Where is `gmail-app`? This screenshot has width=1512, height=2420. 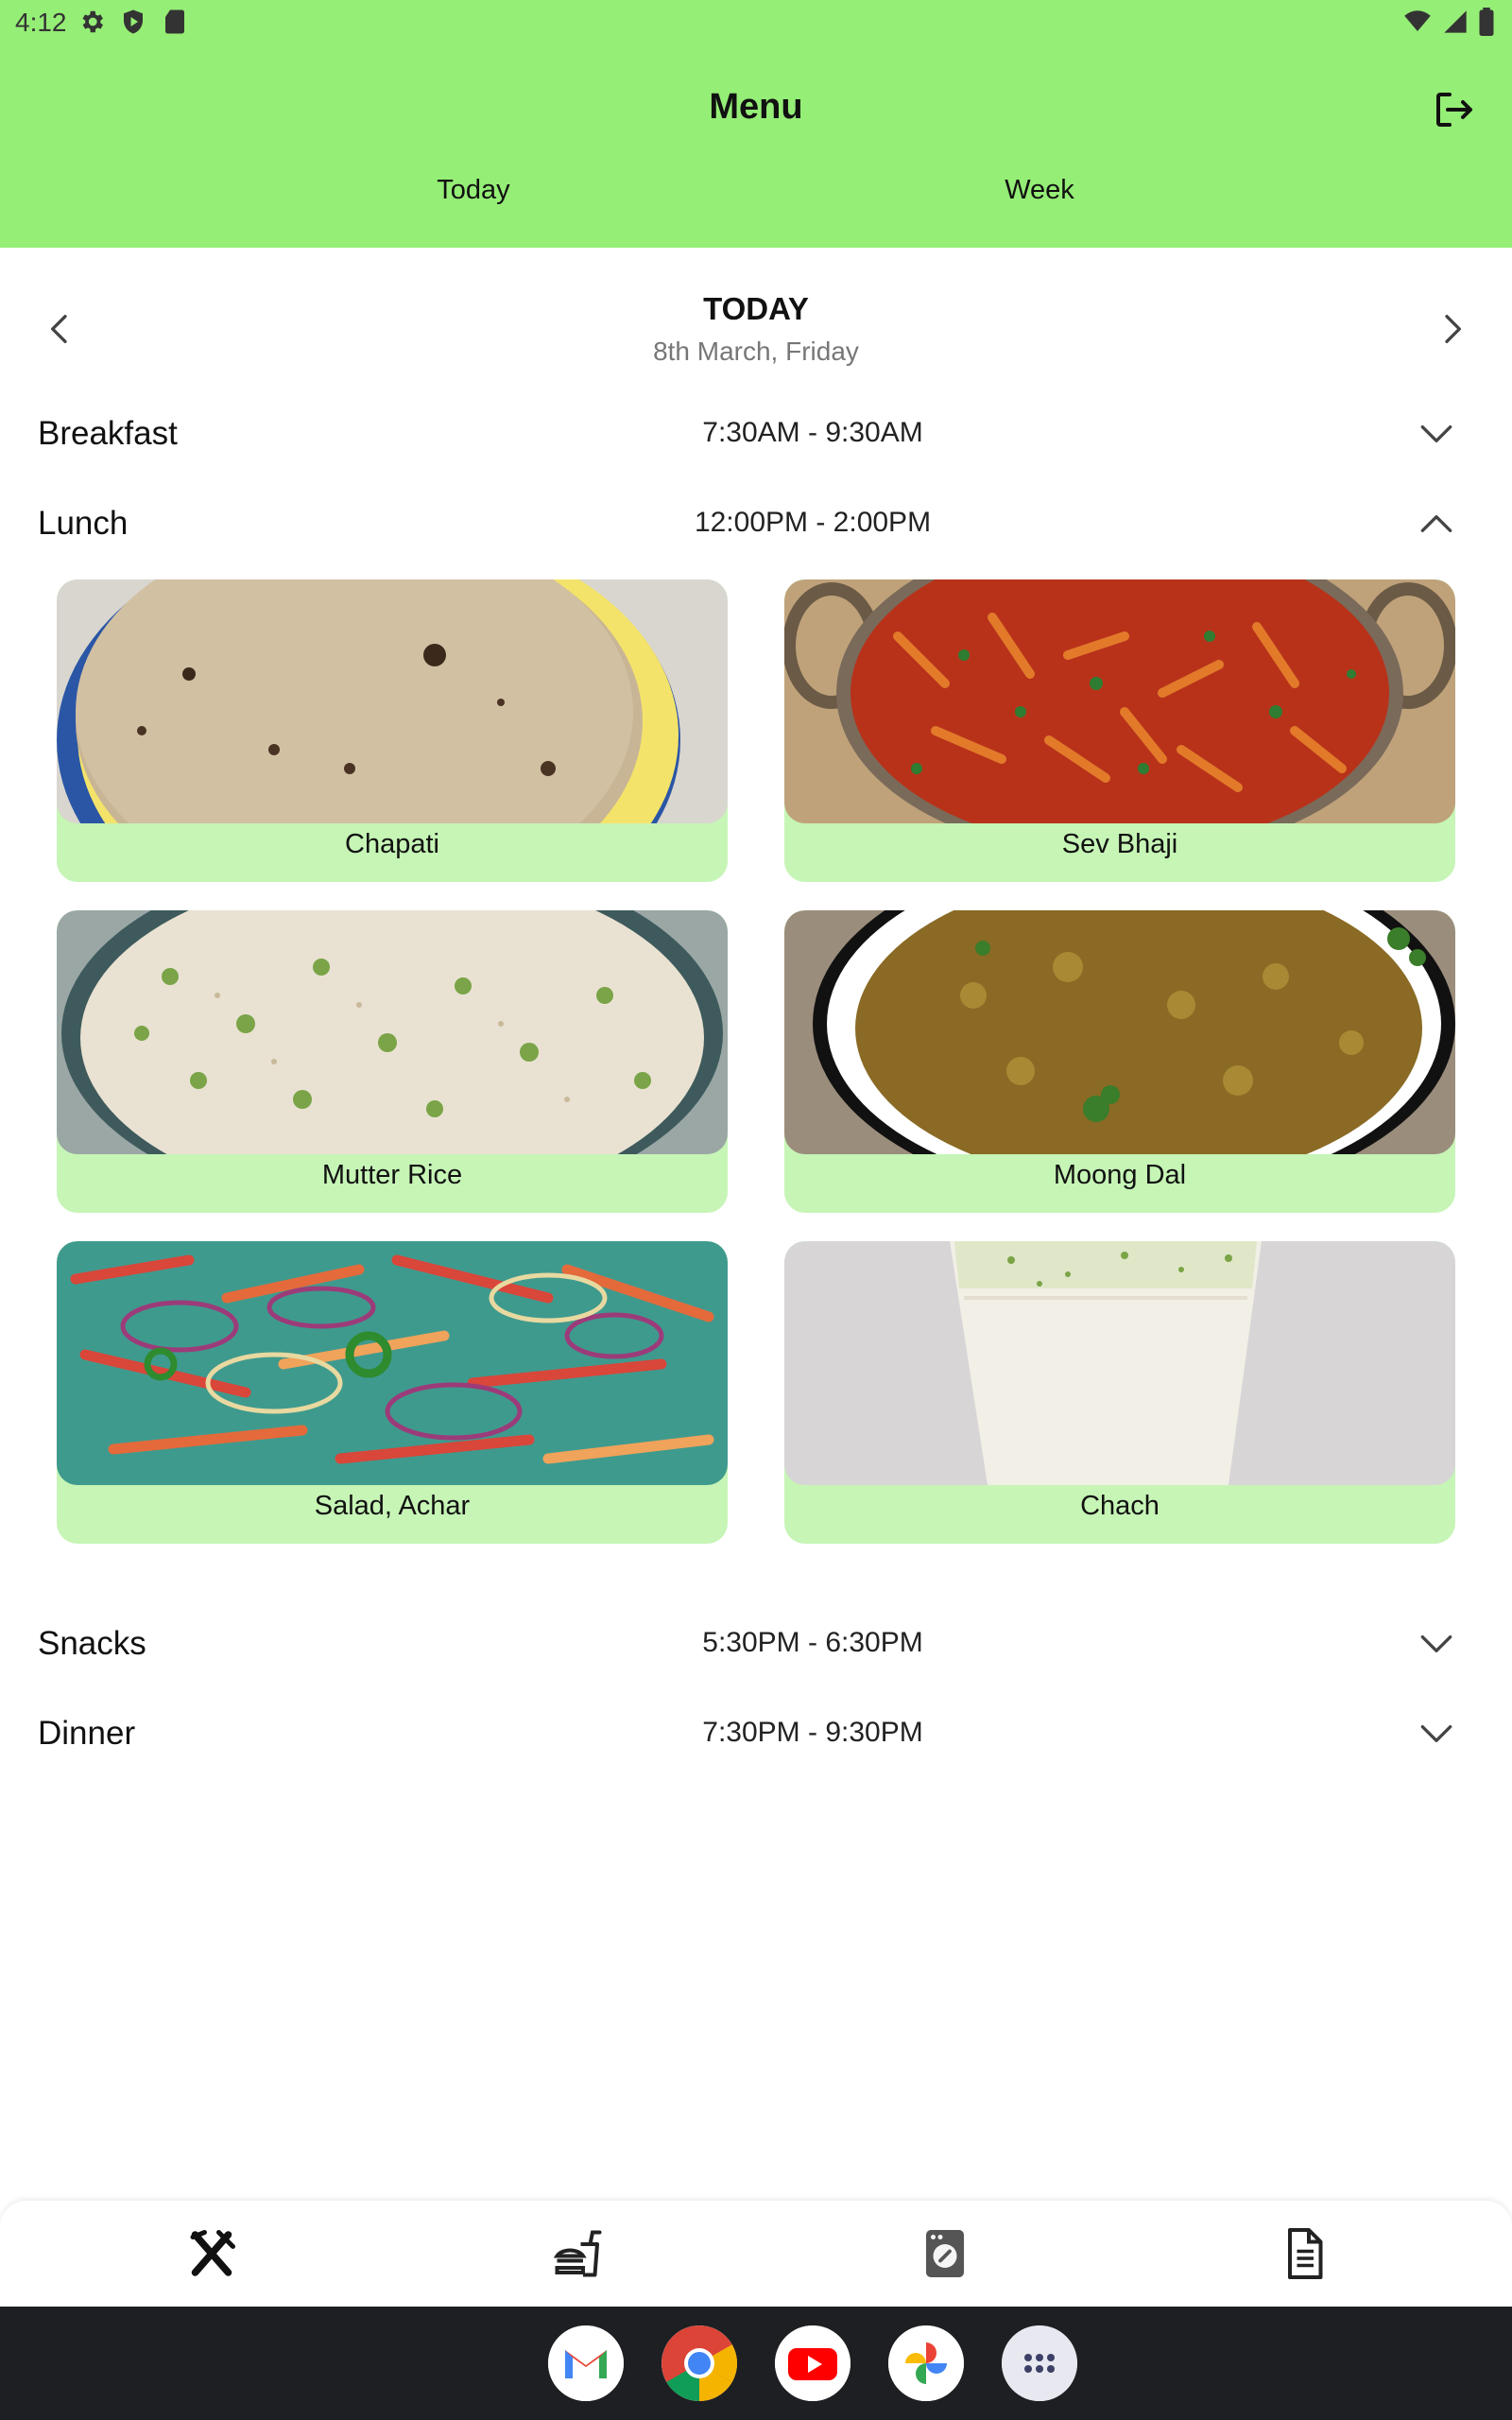 gmail-app is located at coordinates (586, 2363).